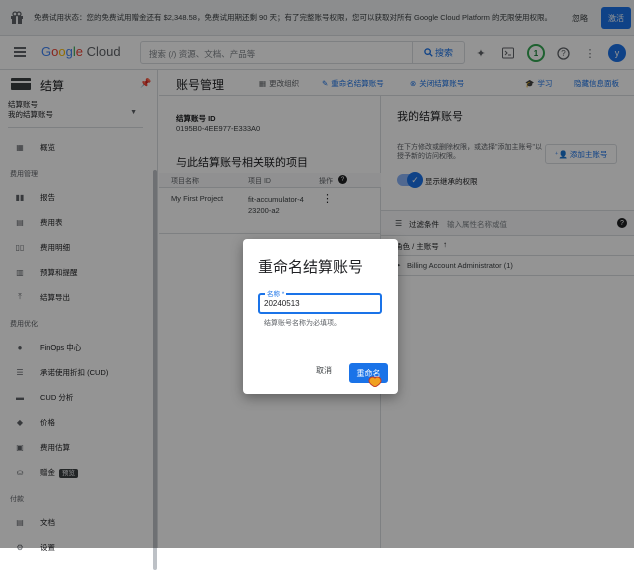 This screenshot has height=570, width=634. I want to click on cancel-button: 取消, so click(324, 370).